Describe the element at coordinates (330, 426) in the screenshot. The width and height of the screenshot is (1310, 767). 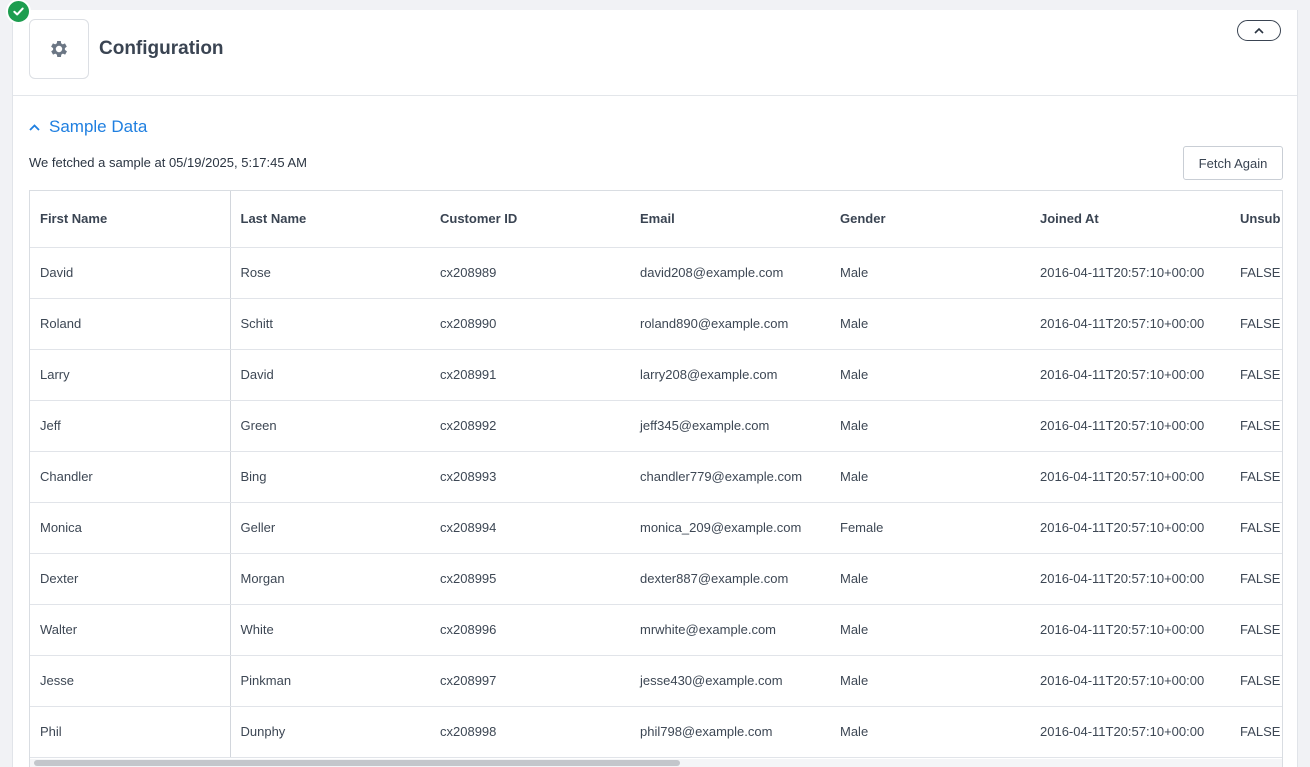
I see `table-cell: Green` at that location.